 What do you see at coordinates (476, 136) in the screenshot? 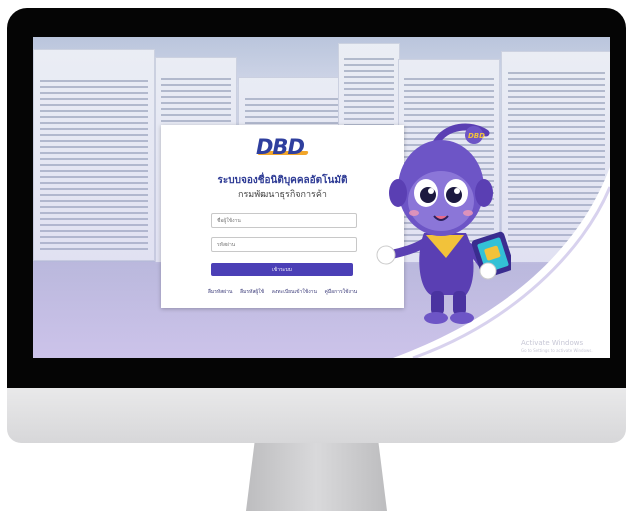
I see `svg-text: DBD` at bounding box center [476, 136].